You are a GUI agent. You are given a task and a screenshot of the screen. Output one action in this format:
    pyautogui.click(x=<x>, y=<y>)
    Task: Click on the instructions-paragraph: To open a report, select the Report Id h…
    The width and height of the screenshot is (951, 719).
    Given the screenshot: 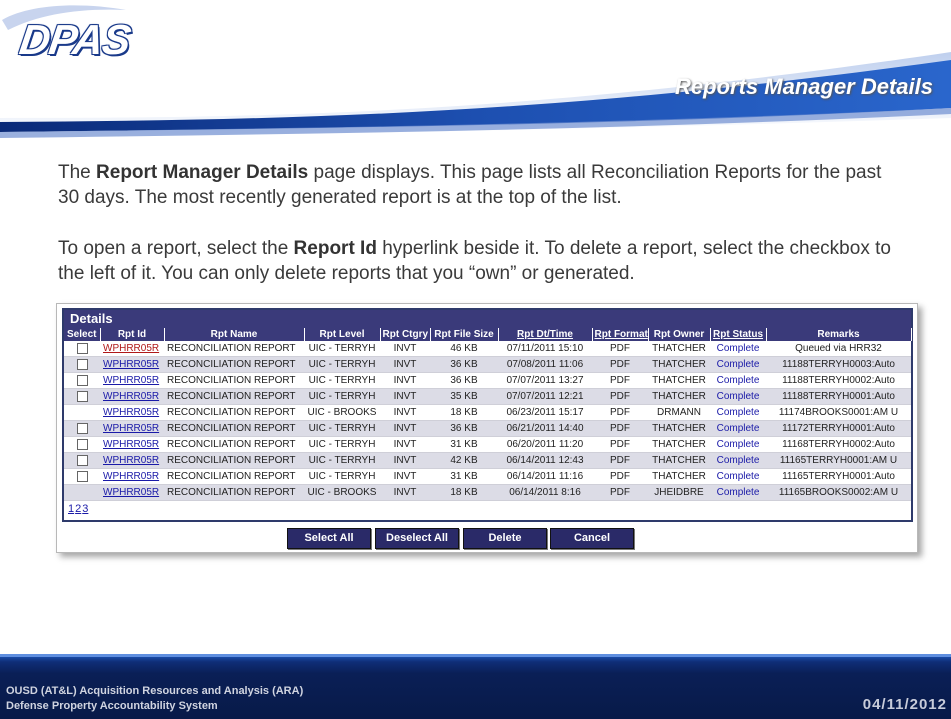 What is the action you would take?
    pyautogui.click(x=474, y=261)
    